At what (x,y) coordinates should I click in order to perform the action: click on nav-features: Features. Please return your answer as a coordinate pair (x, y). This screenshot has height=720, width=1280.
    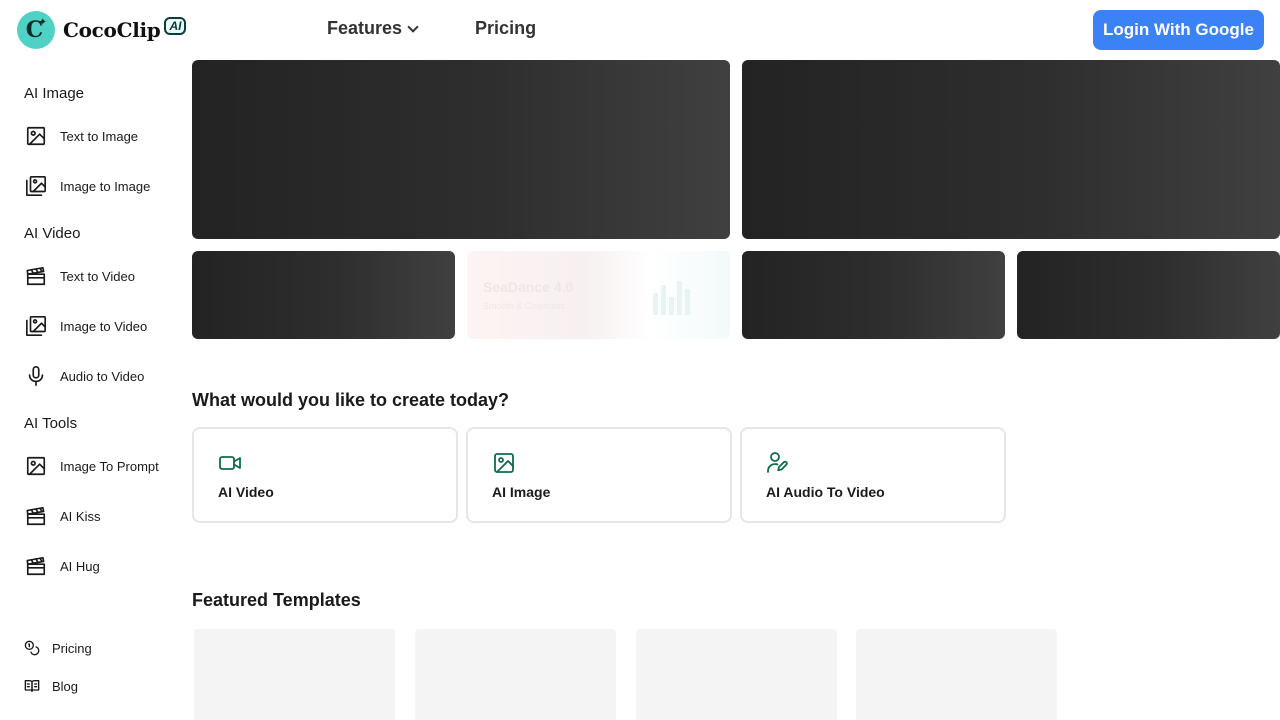
    Looking at the image, I should click on (373, 28).